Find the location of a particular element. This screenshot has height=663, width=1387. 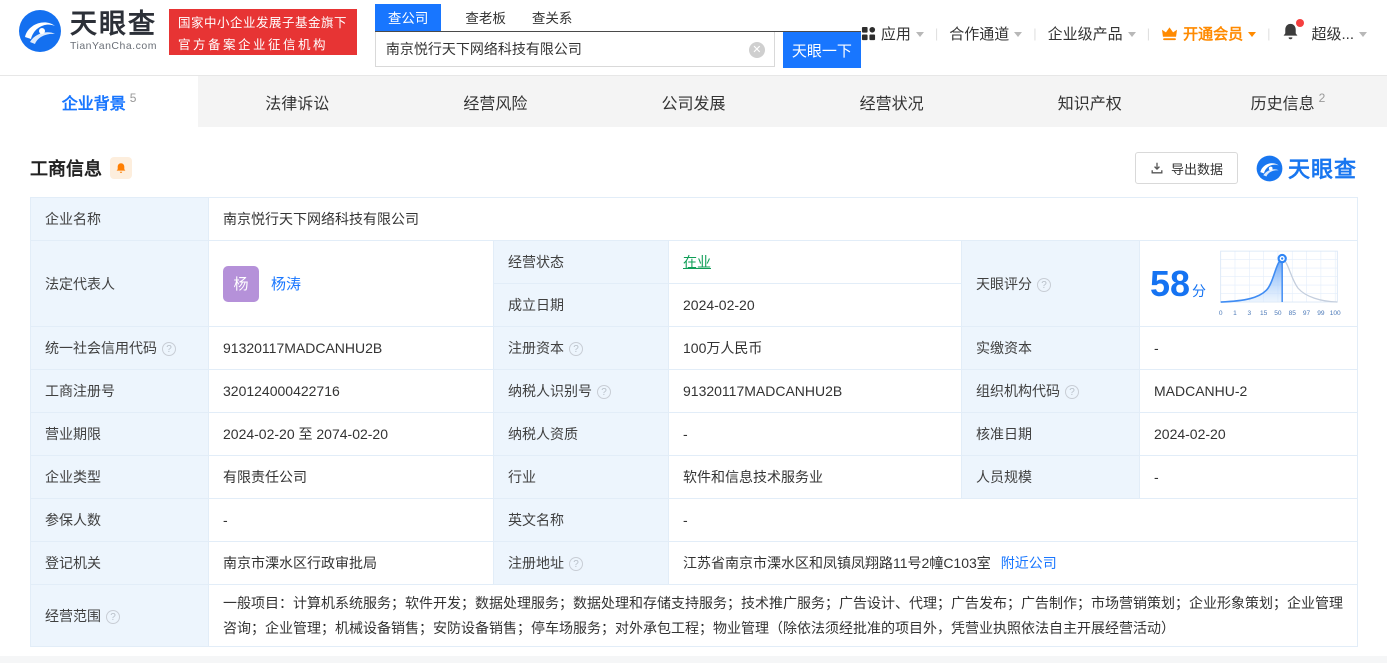

svg-text: 100 is located at coordinates (1335, 312).